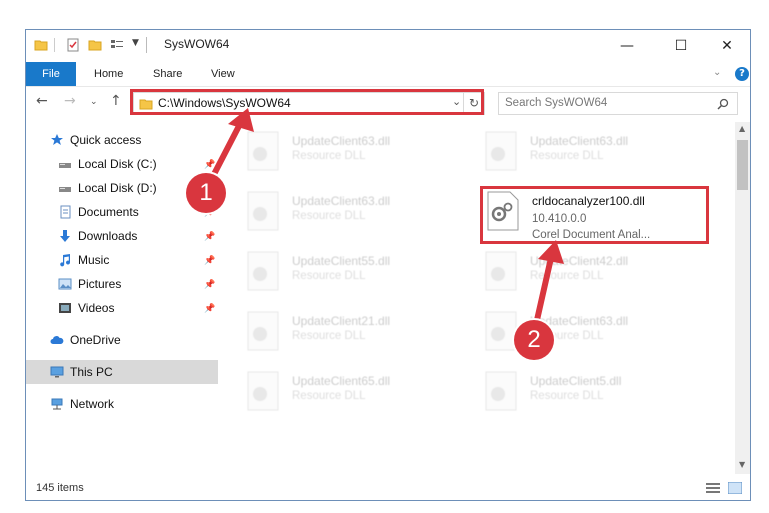 This screenshot has height=513, width=769. I want to click on tab-view: View, so click(223, 74).